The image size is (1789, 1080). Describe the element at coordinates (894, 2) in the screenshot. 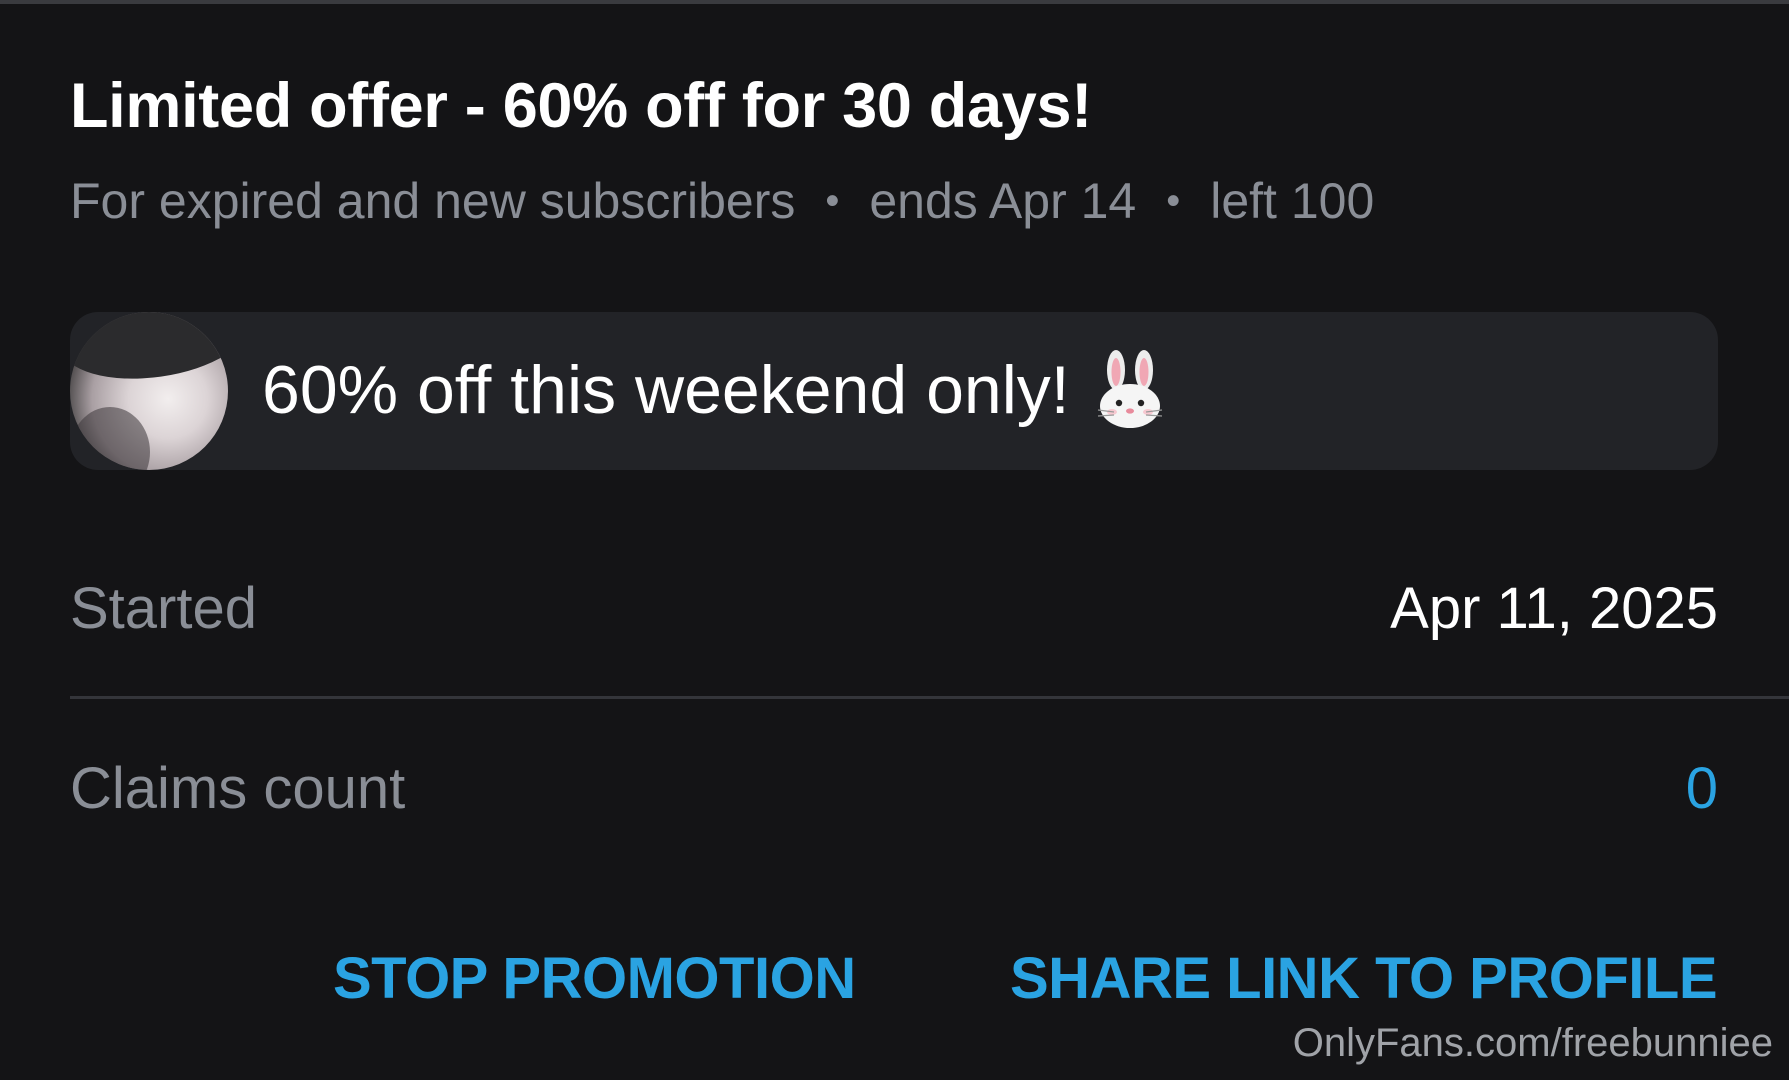

I see `top-divider` at that location.